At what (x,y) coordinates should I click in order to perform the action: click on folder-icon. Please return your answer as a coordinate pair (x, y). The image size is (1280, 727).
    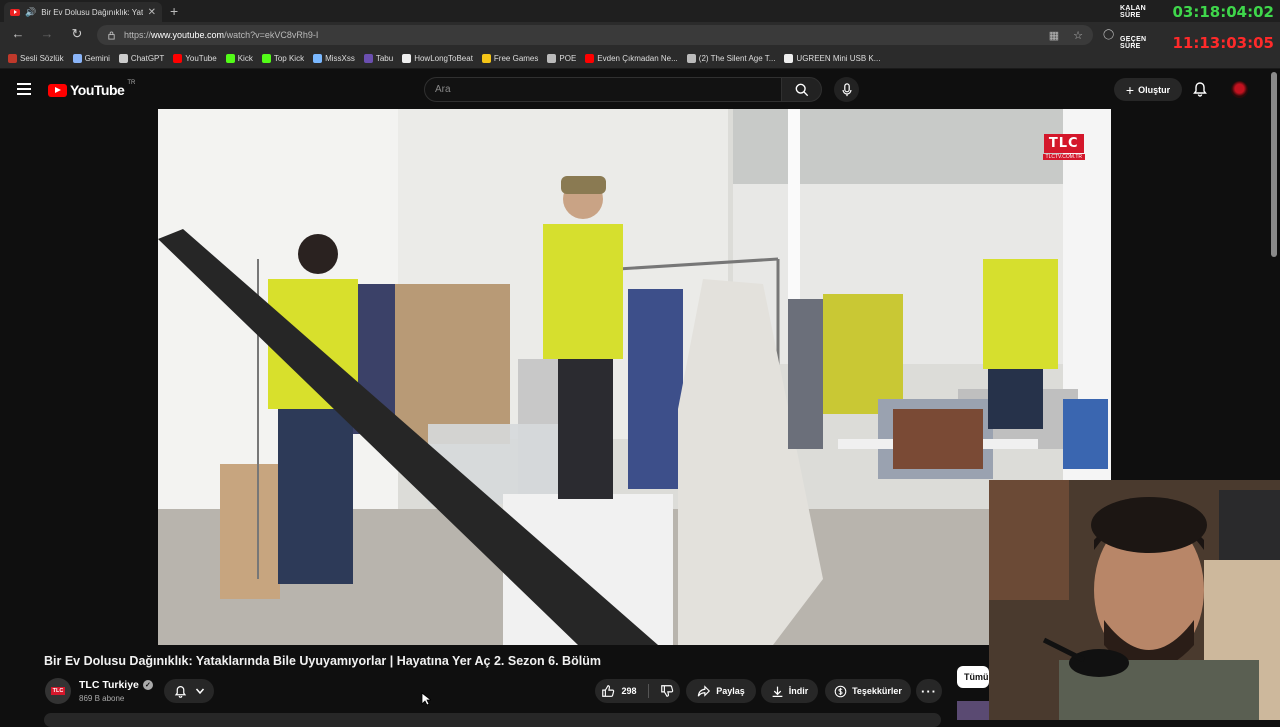
    Looking at the image, I should click on (552, 58).